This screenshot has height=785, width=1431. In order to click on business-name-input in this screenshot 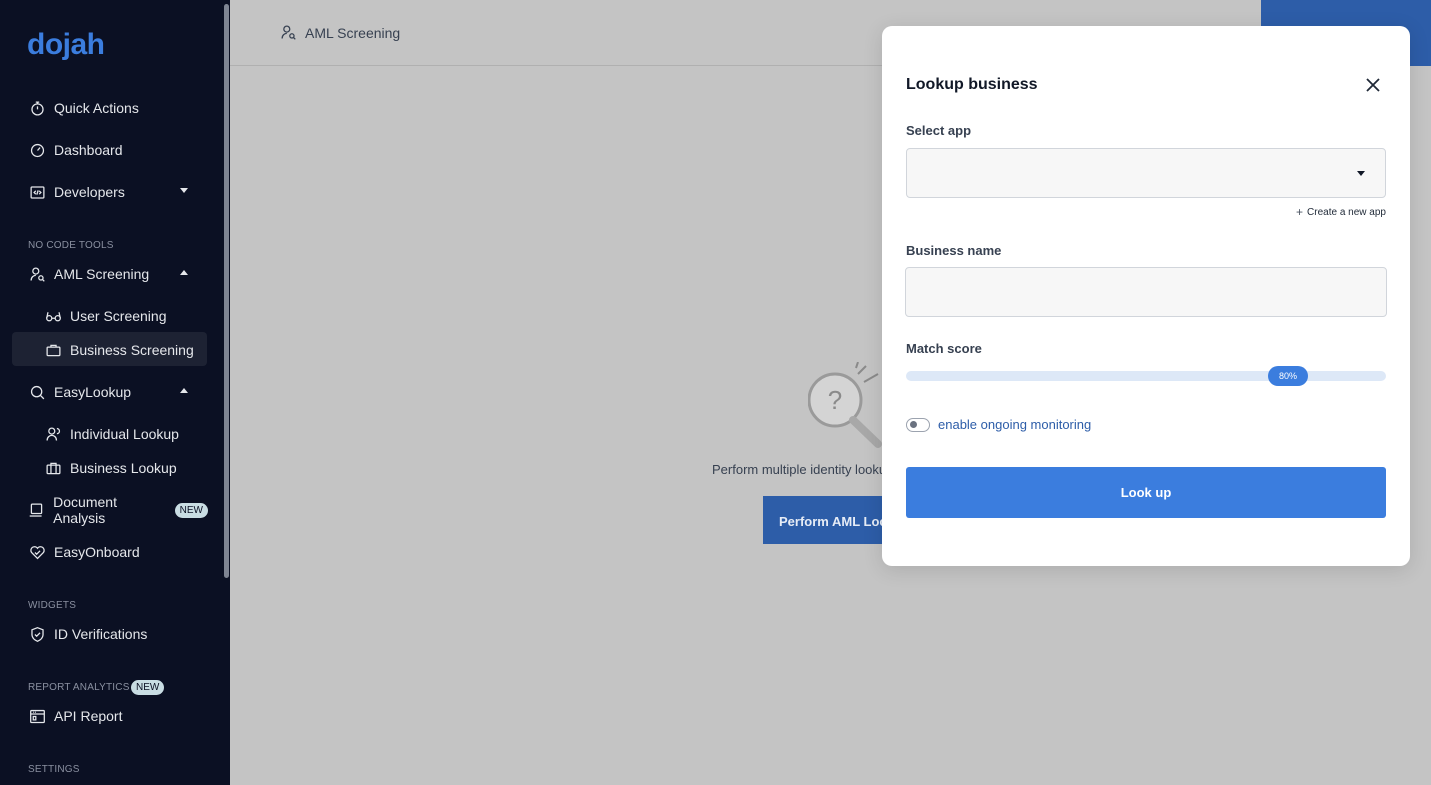, I will do `click(1146, 292)`.